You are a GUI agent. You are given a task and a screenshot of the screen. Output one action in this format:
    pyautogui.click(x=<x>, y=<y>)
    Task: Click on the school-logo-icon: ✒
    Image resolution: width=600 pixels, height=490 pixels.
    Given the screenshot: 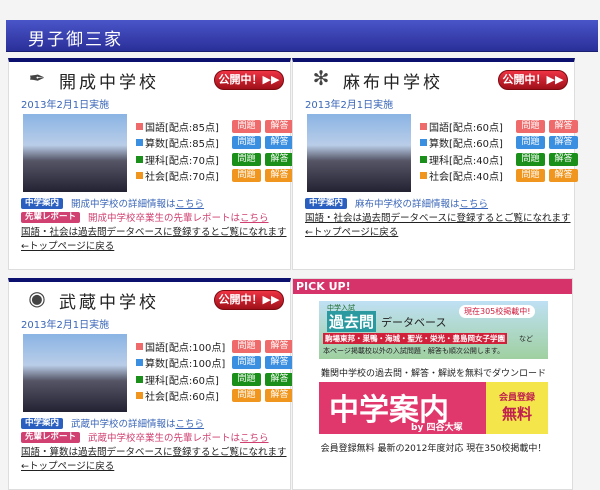 What is the action you would take?
    pyautogui.click(x=37, y=78)
    